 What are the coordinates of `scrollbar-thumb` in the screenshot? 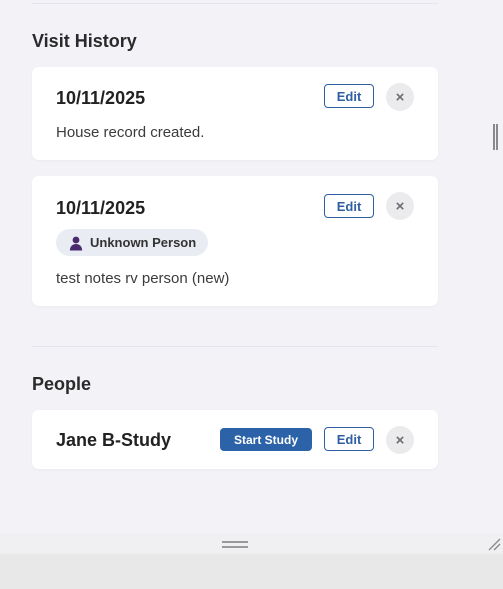 It's located at (495, 137).